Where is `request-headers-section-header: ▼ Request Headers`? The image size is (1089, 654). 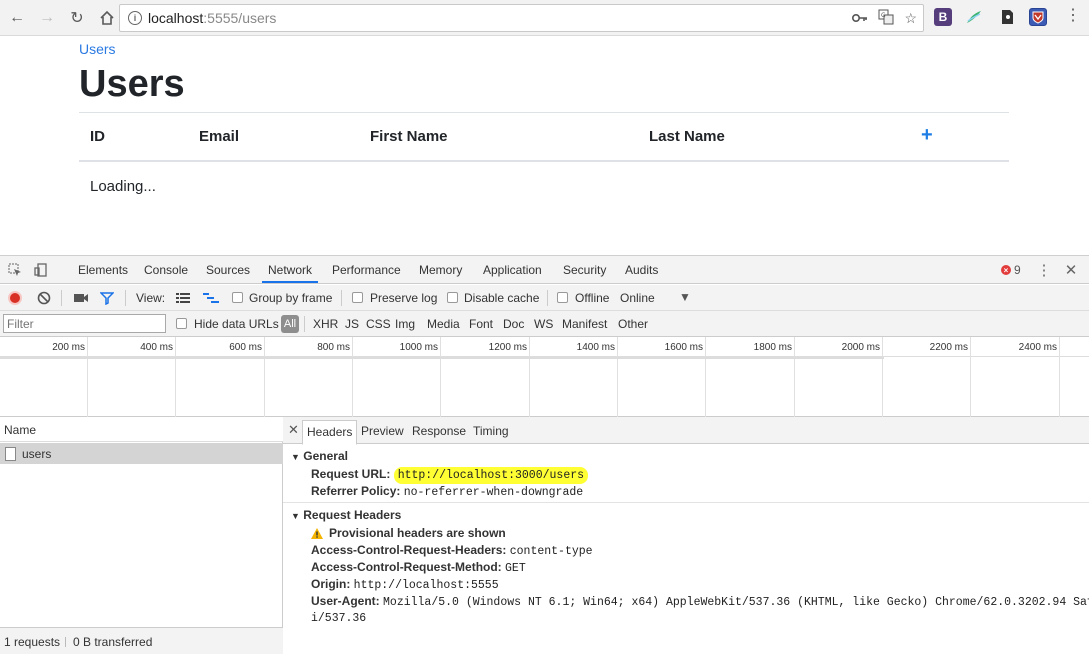 request-headers-section-header: ▼ Request Headers is located at coordinates (346, 515).